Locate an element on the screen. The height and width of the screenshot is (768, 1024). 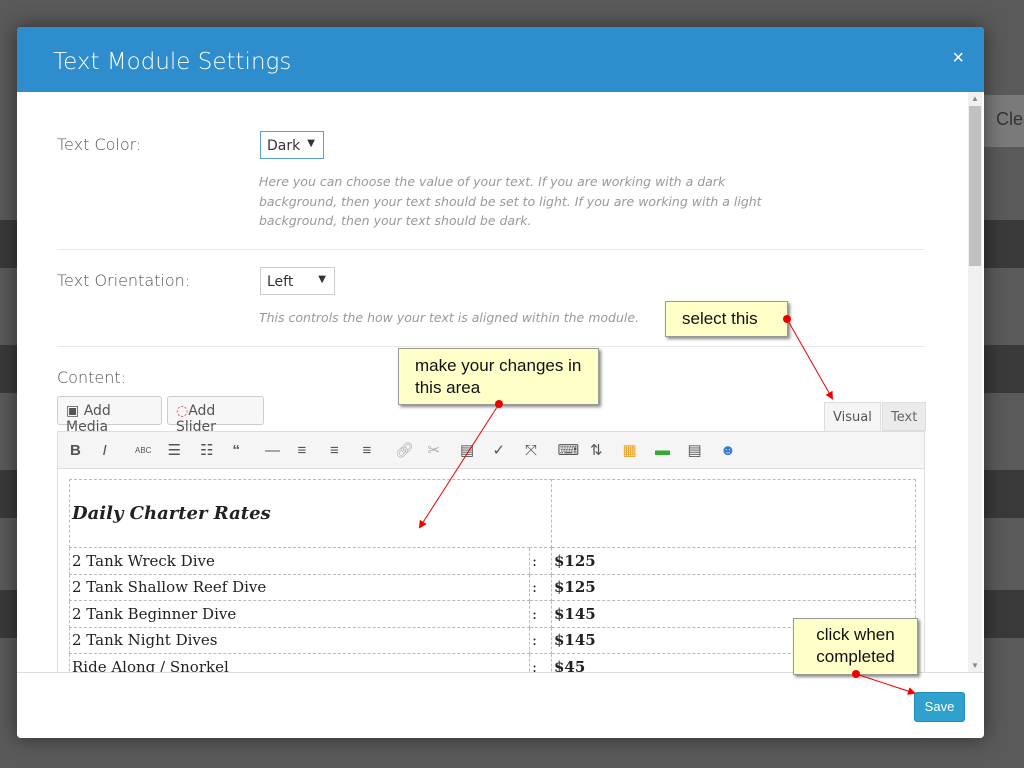
toolbar-toggle-icon: ⇅ is located at coordinates (606, 450).